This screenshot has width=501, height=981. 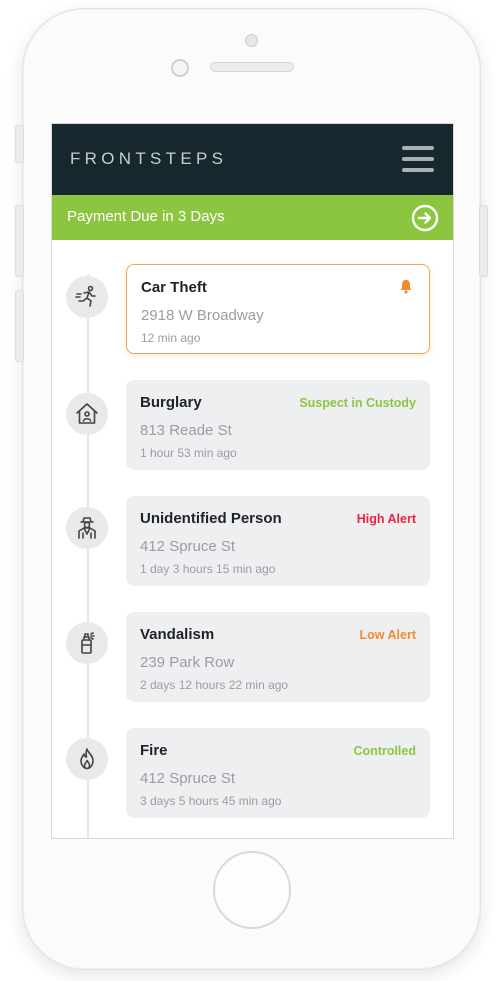 What do you see at coordinates (252, 159) in the screenshot?
I see `app-header: FRONTSTEPS` at bounding box center [252, 159].